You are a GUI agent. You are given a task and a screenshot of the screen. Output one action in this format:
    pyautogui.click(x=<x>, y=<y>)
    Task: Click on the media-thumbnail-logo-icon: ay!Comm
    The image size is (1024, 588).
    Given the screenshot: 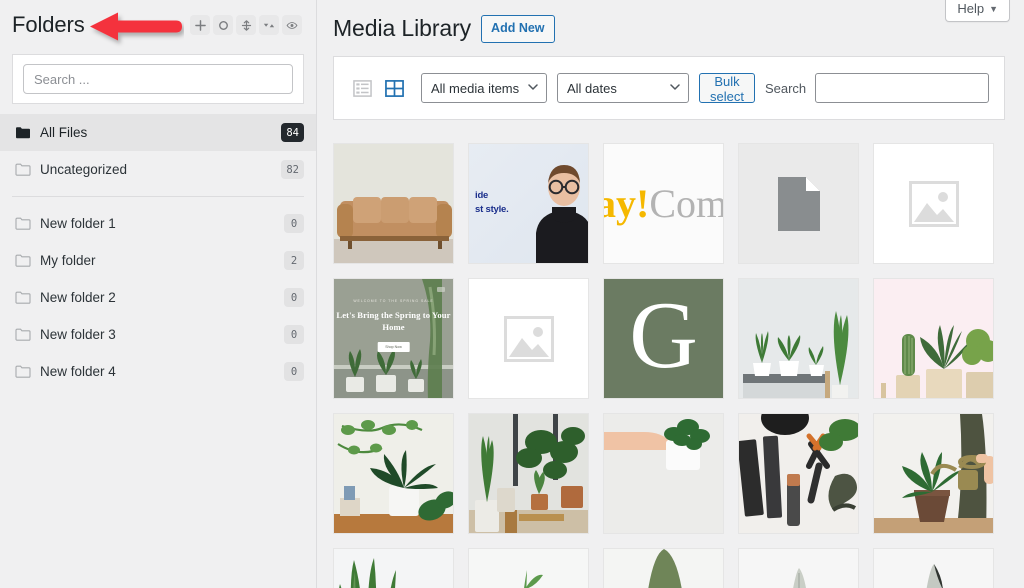 What is the action you would take?
    pyautogui.click(x=663, y=203)
    